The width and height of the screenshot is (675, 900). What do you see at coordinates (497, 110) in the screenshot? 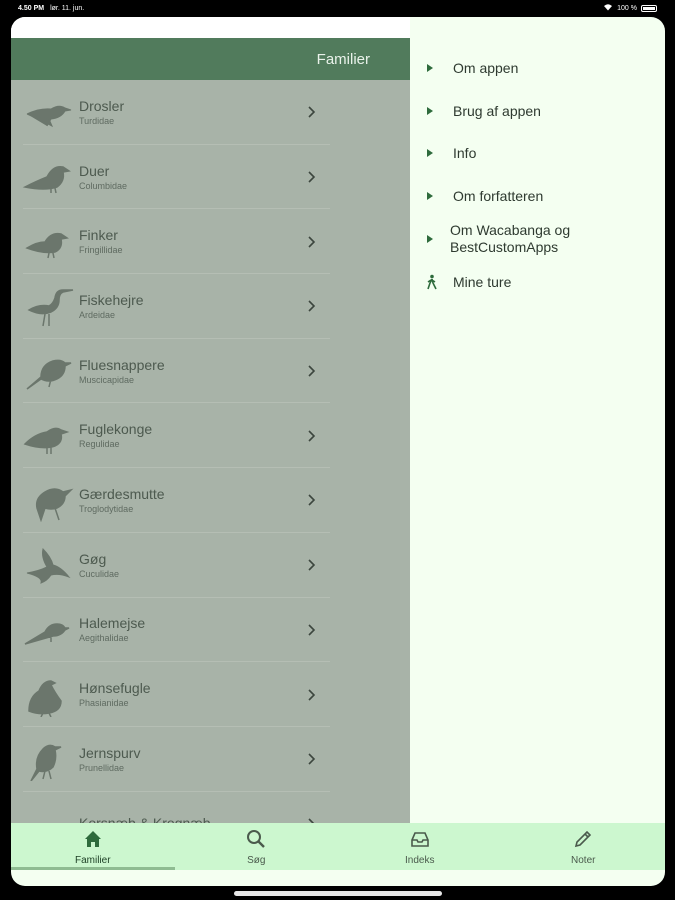
I see `menu-item-label: Brug af appen` at bounding box center [497, 110].